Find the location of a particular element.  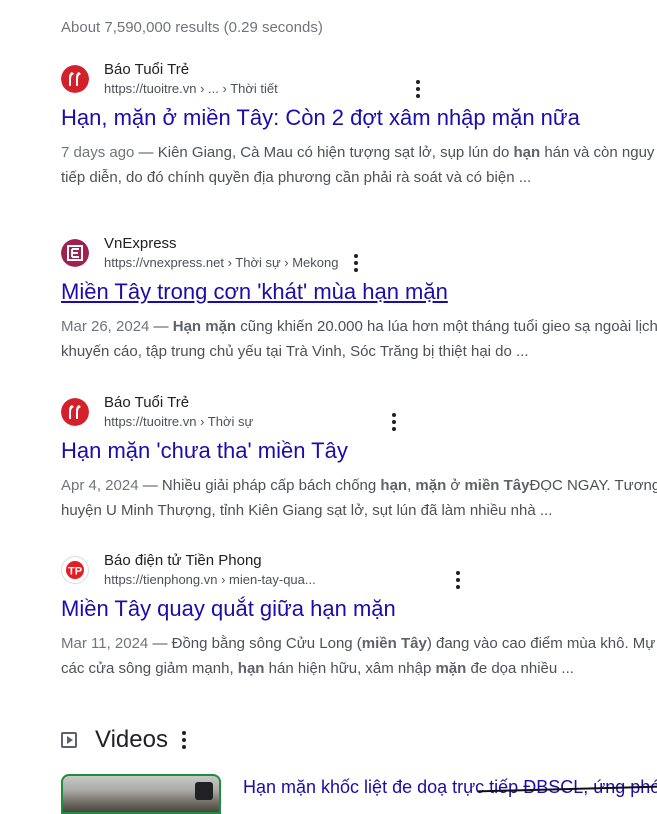

video-play-icon is located at coordinates (69, 740).